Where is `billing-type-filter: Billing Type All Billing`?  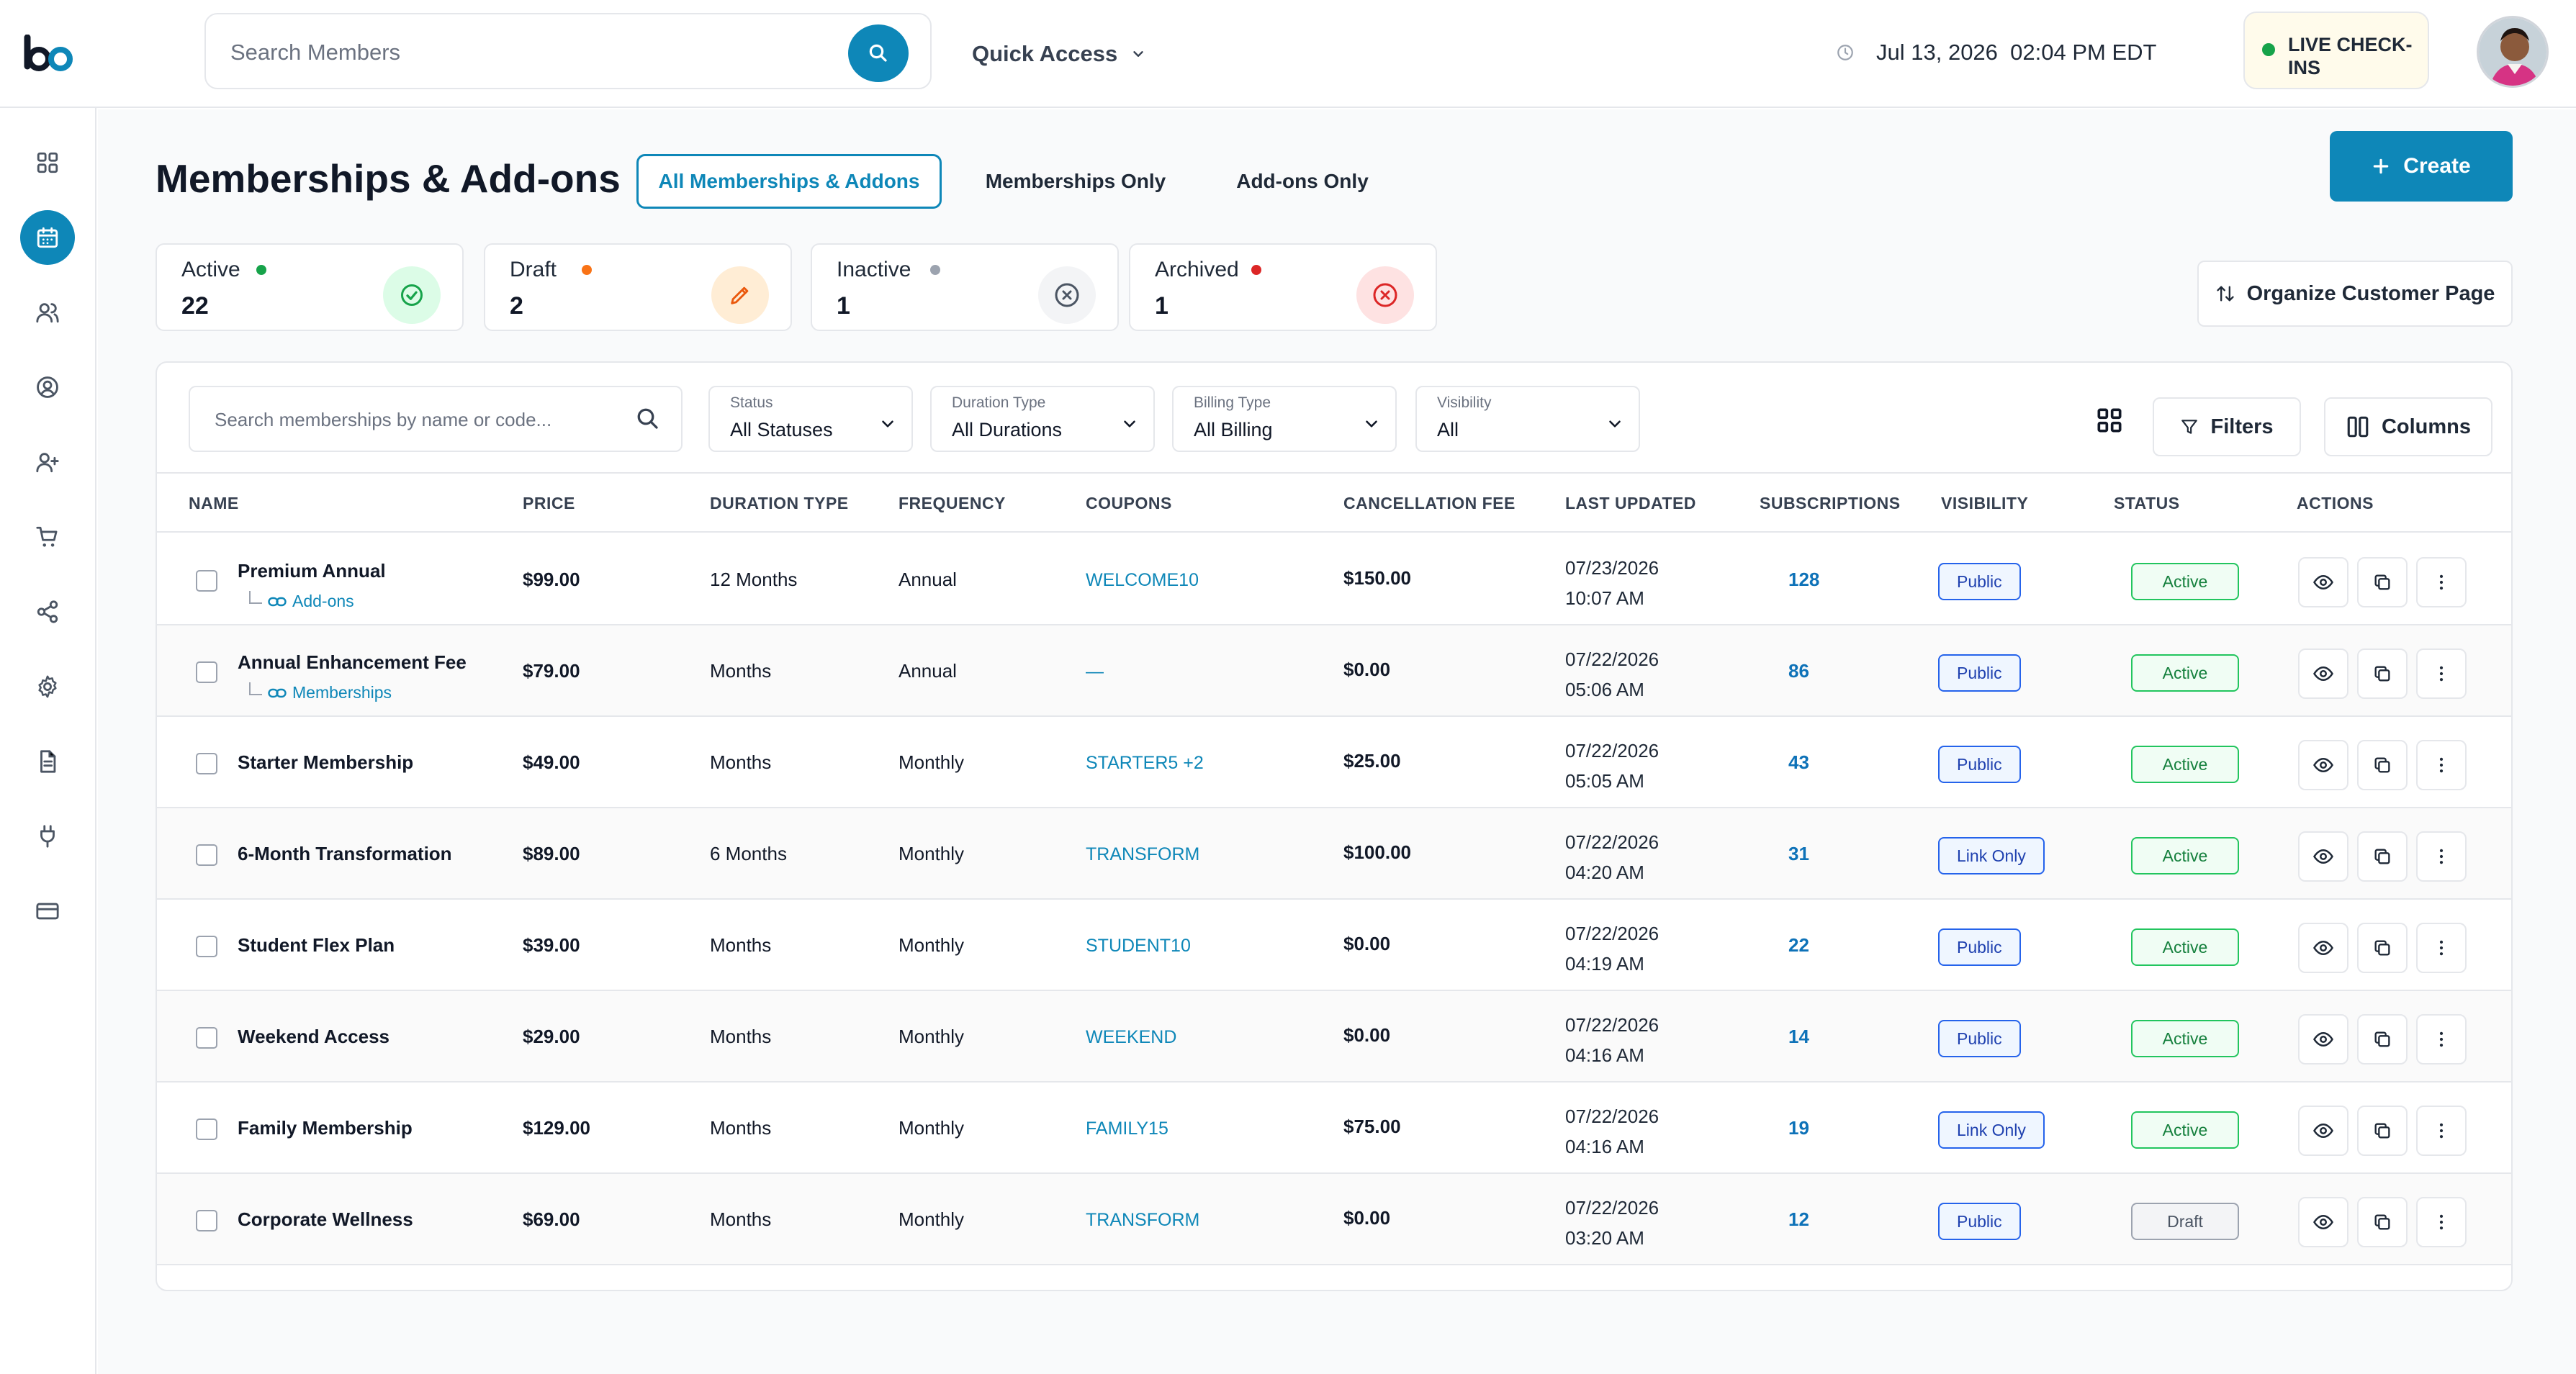
billing-type-filter: Billing Type All Billing is located at coordinates (1284, 419).